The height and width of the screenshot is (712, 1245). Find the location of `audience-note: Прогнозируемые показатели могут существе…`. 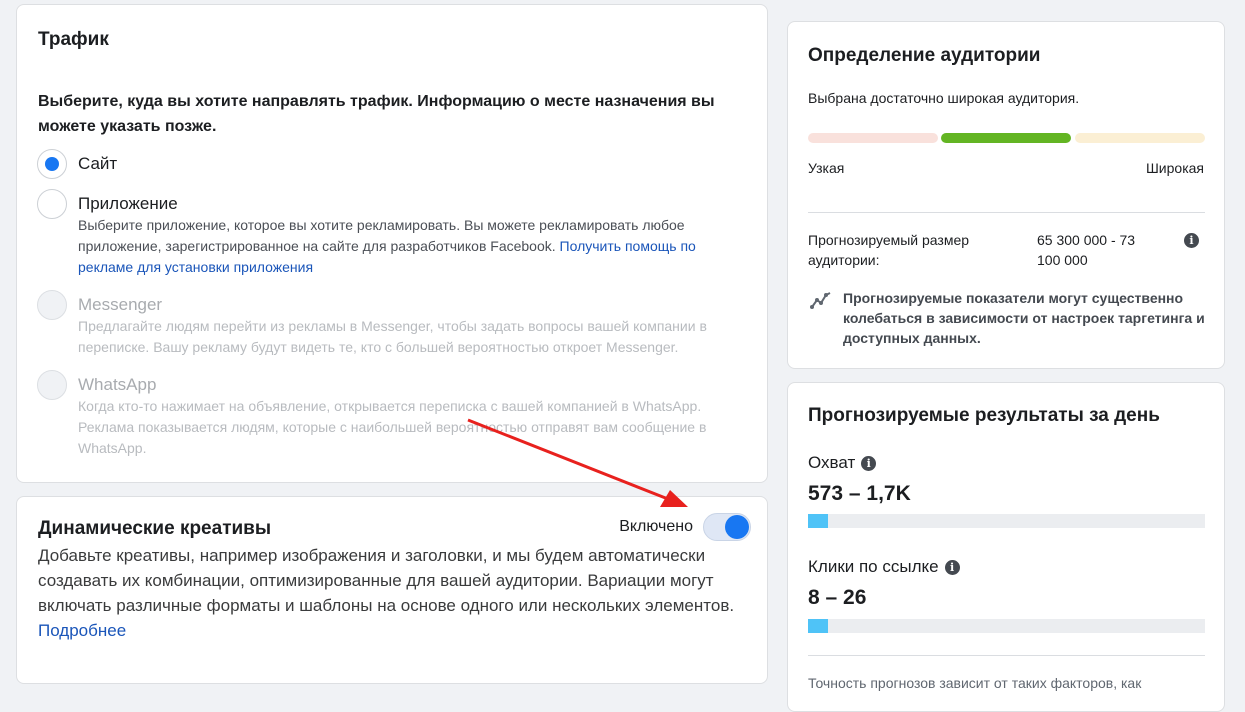

audience-note: Прогнозируемые показатели могут существе… is located at coordinates (1024, 318).